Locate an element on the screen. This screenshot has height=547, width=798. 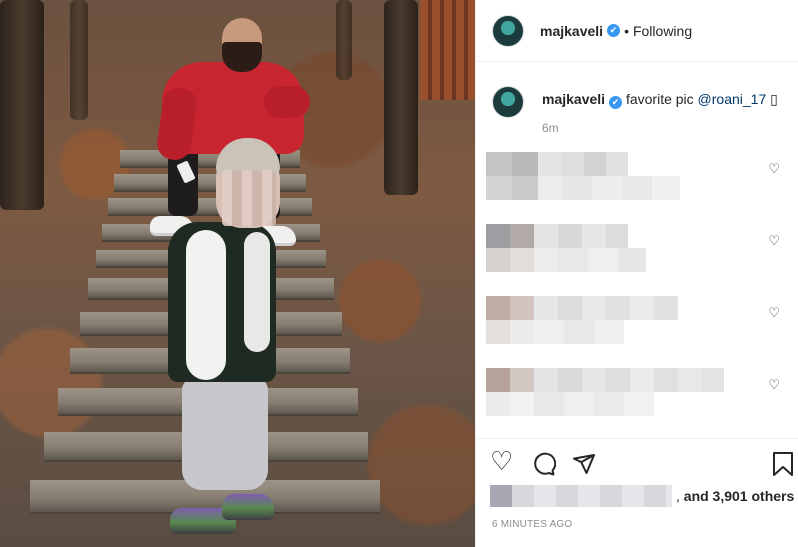
header-username: majkaveli is located at coordinates (571, 31).